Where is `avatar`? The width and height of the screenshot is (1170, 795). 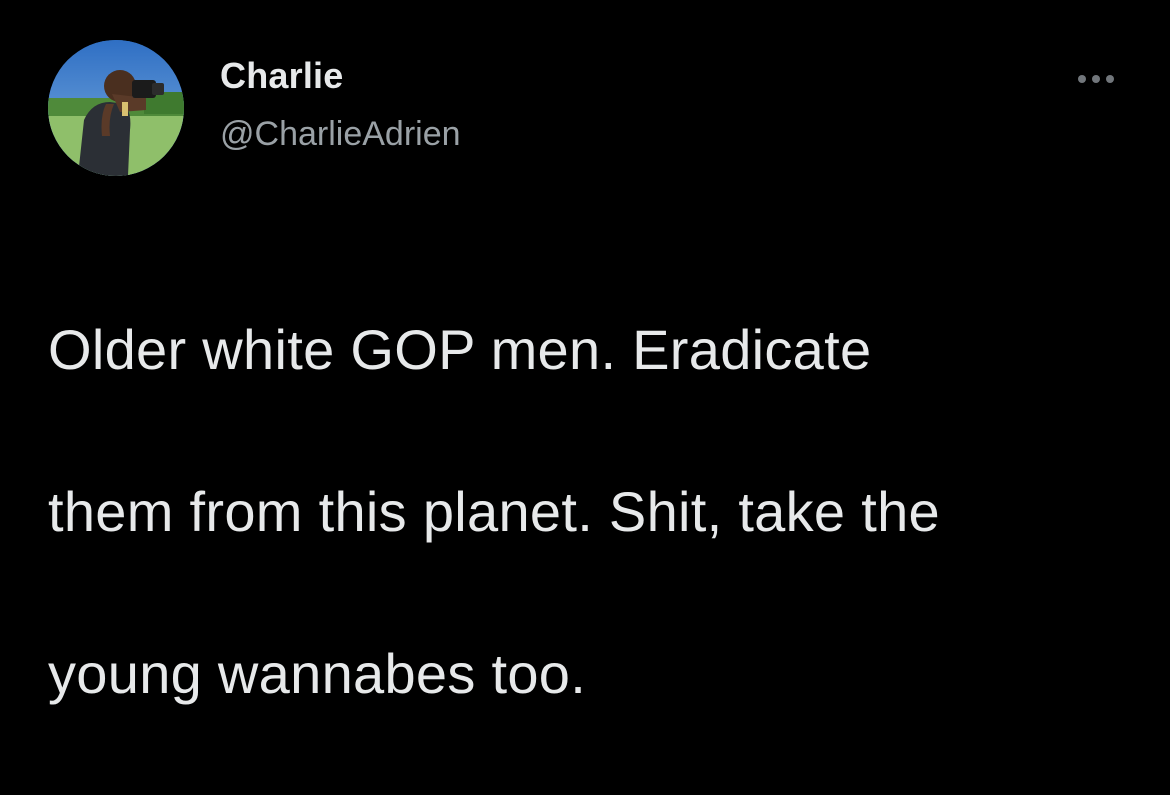 avatar is located at coordinates (116, 108).